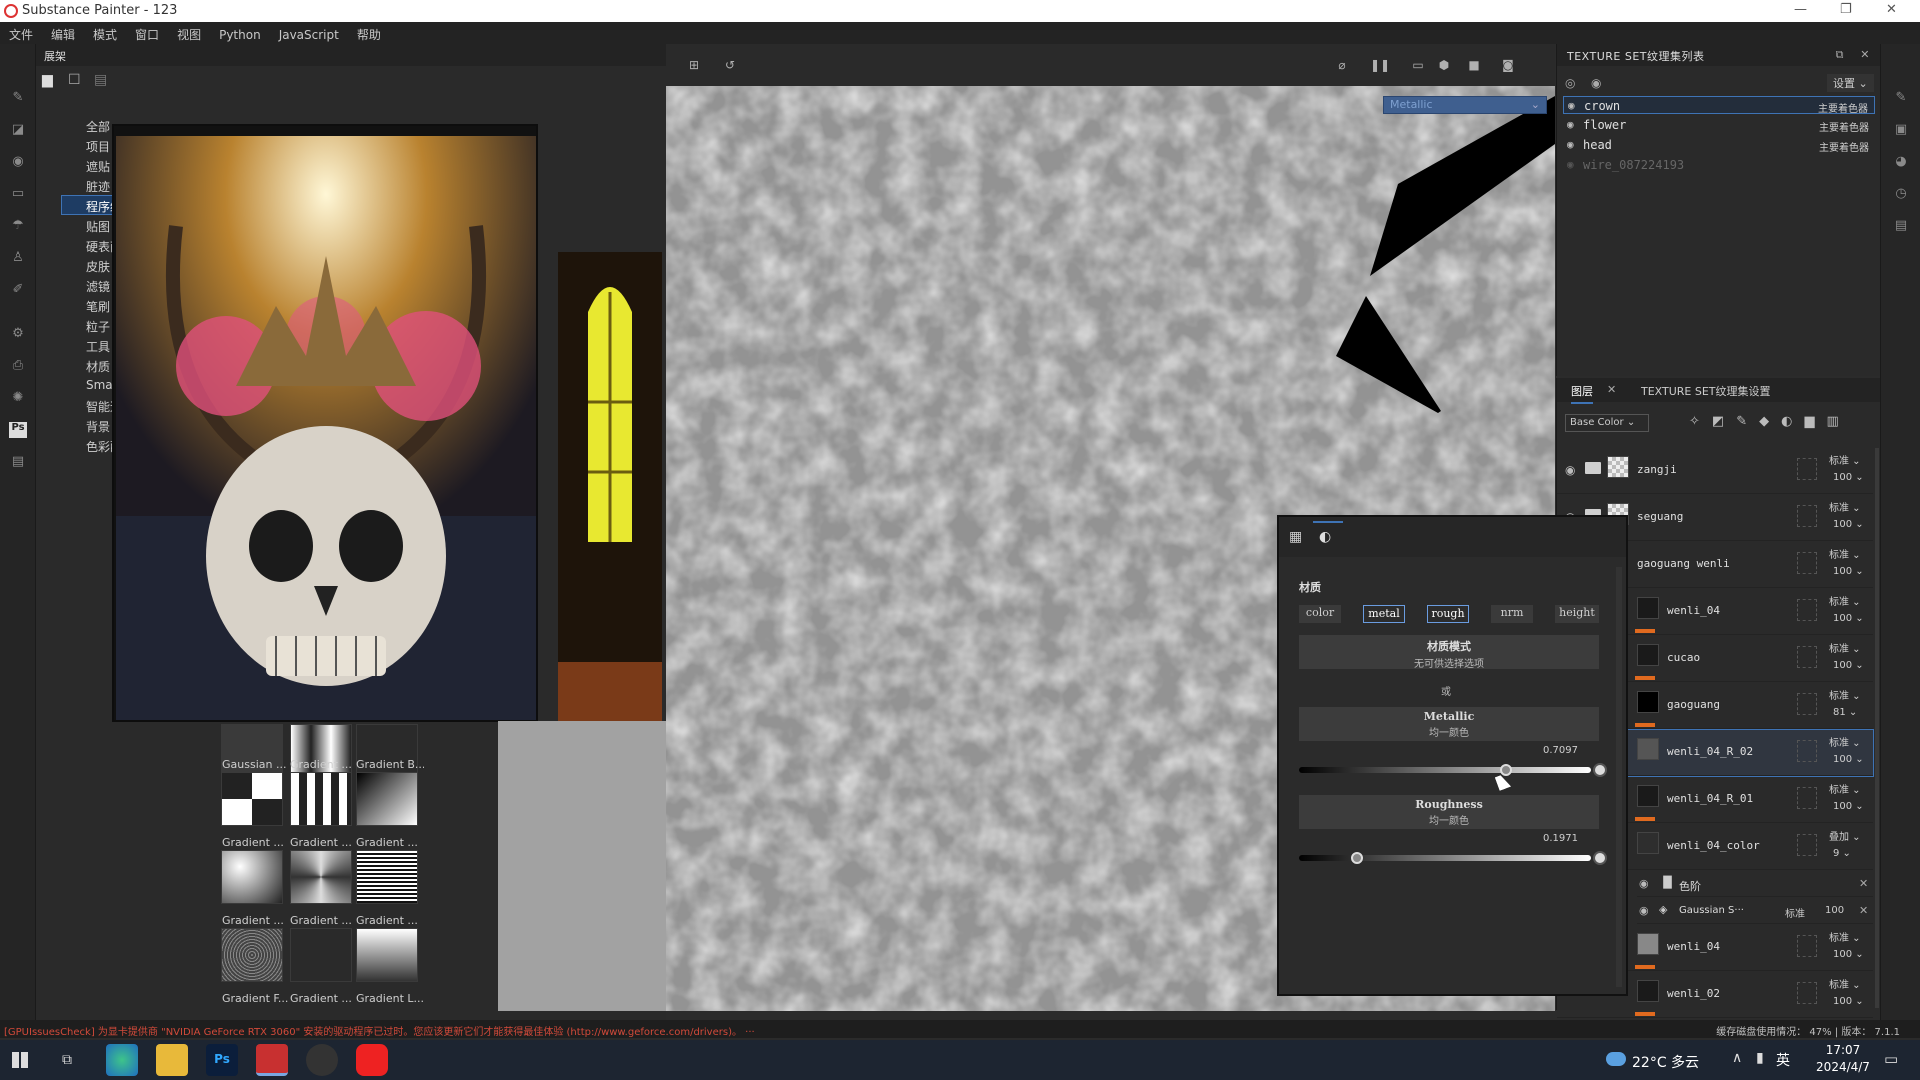 The image size is (1920, 1080). I want to click on new-shelf-icon: ☐, so click(77, 80).